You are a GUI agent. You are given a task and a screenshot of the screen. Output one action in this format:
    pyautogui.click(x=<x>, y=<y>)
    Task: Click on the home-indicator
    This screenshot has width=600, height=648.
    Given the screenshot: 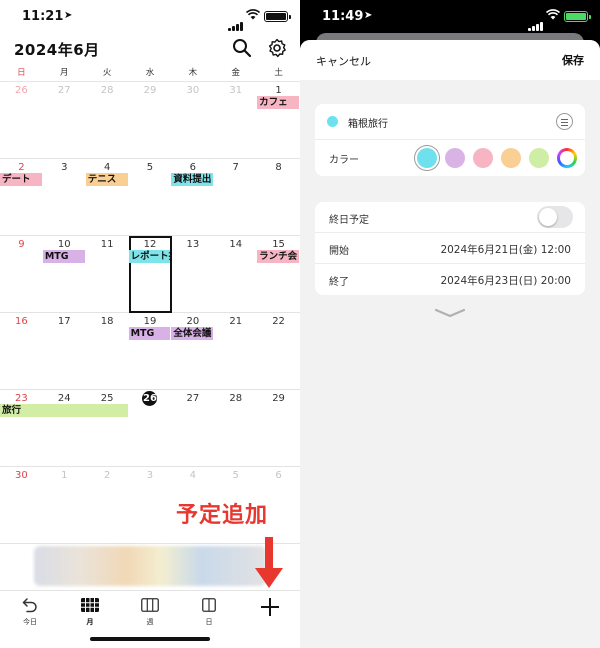 What is the action you would take?
    pyautogui.click(x=150, y=639)
    